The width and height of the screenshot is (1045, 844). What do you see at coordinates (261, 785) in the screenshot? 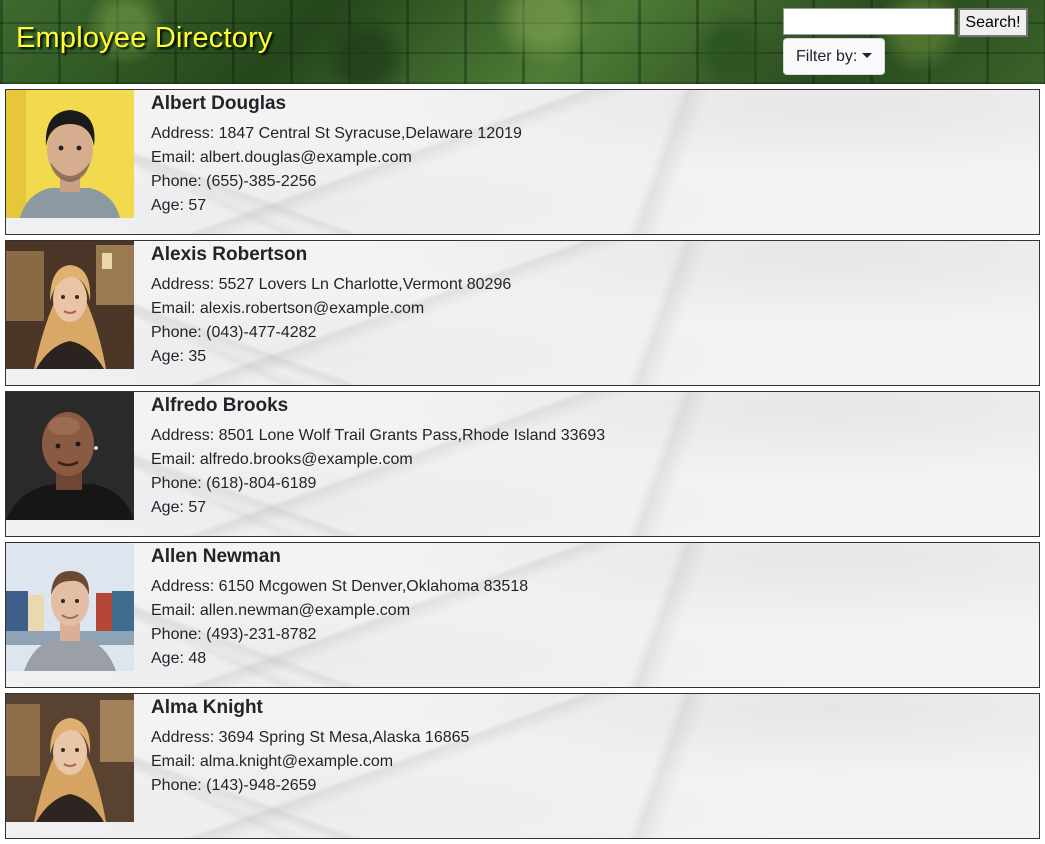
I see `phone-value: (143)-948-2659` at bounding box center [261, 785].